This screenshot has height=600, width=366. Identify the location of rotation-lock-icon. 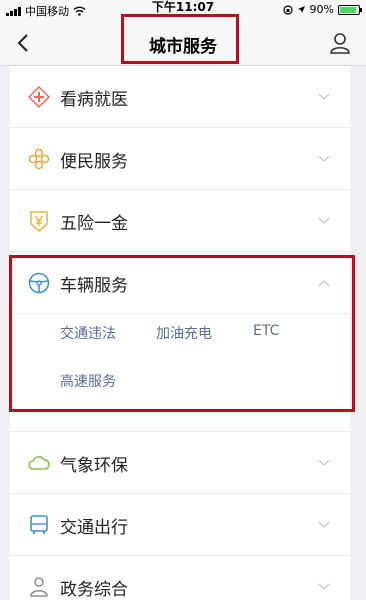
(287, 9).